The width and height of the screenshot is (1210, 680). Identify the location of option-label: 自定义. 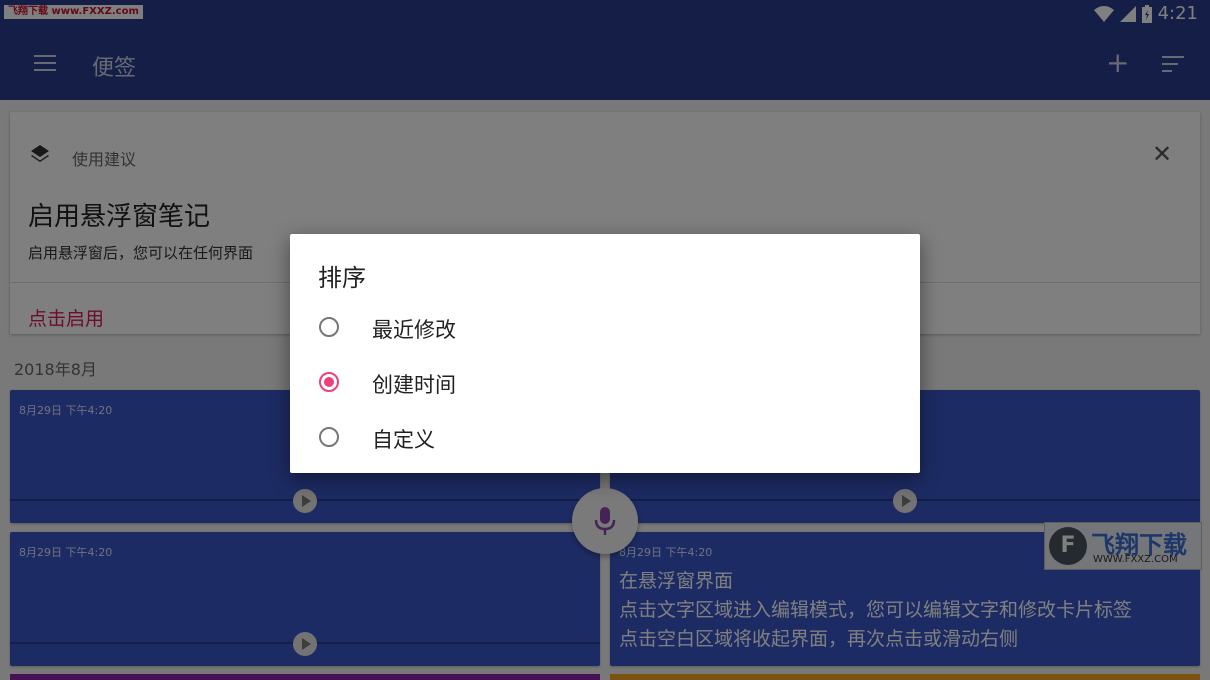
(403, 440).